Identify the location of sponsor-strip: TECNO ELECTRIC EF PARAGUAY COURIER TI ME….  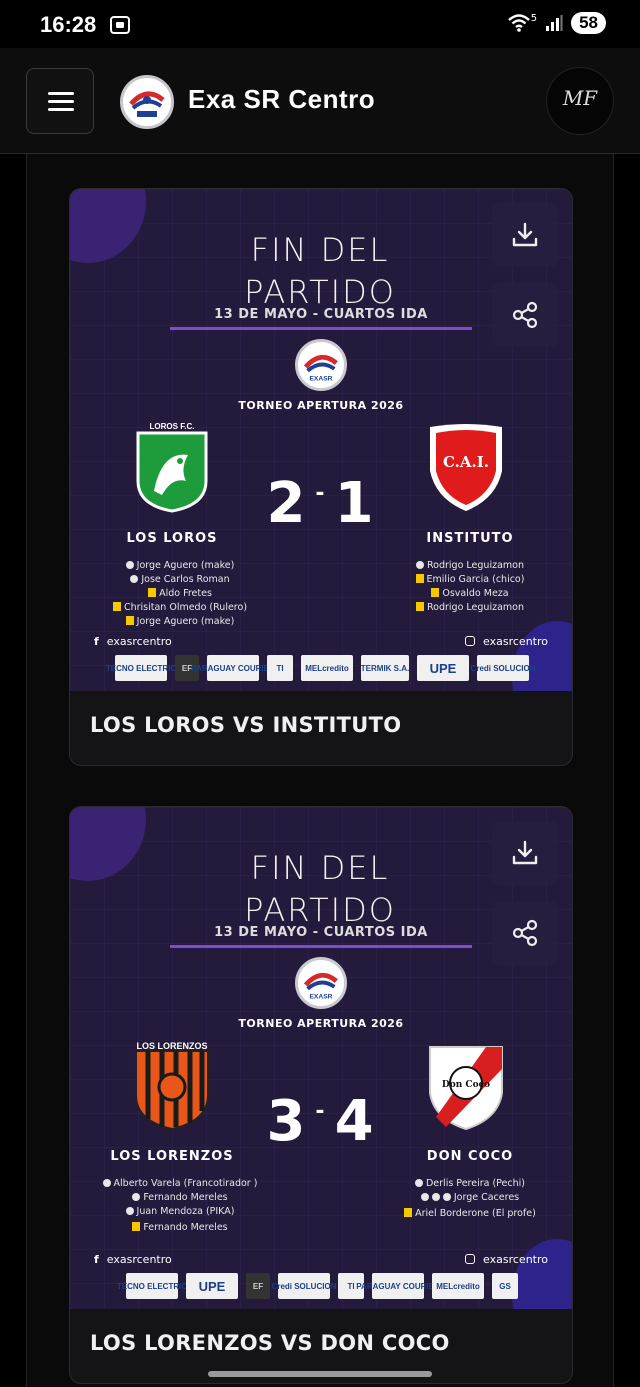
(322, 669).